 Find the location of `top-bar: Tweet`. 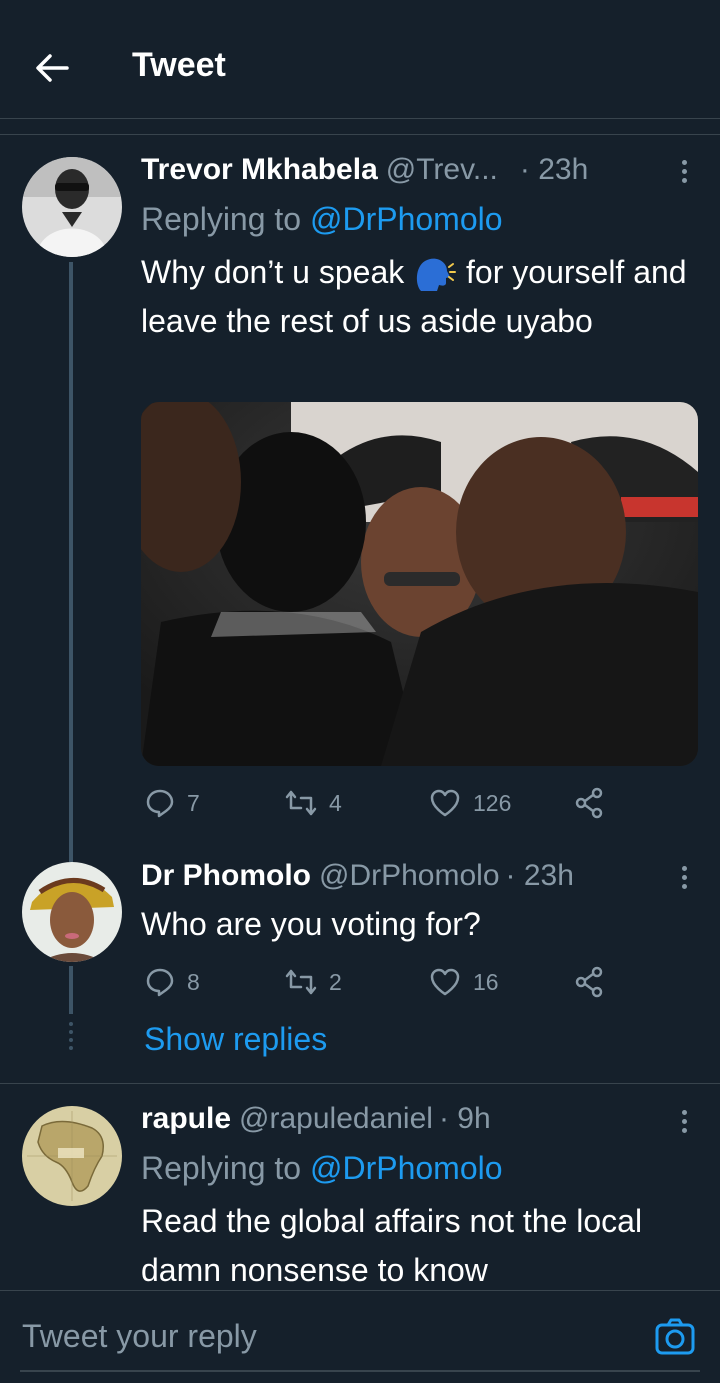

top-bar: Tweet is located at coordinates (360, 59).